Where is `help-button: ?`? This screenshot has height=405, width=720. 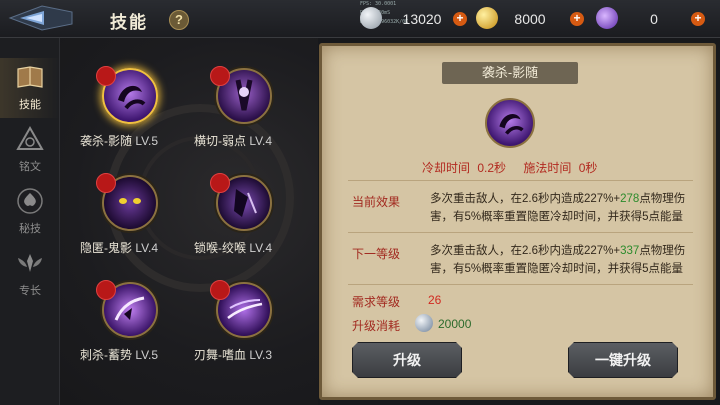
help-button: ? is located at coordinates (179, 20).